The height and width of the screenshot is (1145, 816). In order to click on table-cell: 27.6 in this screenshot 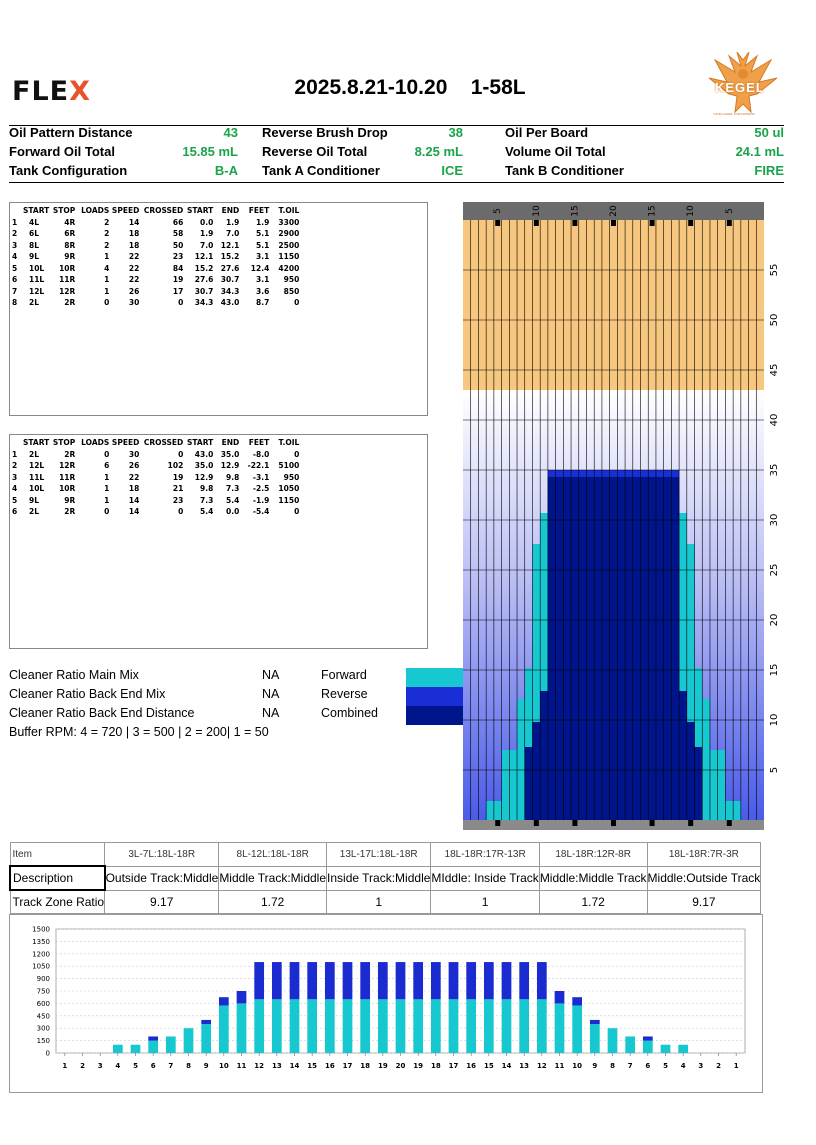, I will do `click(230, 268)`.